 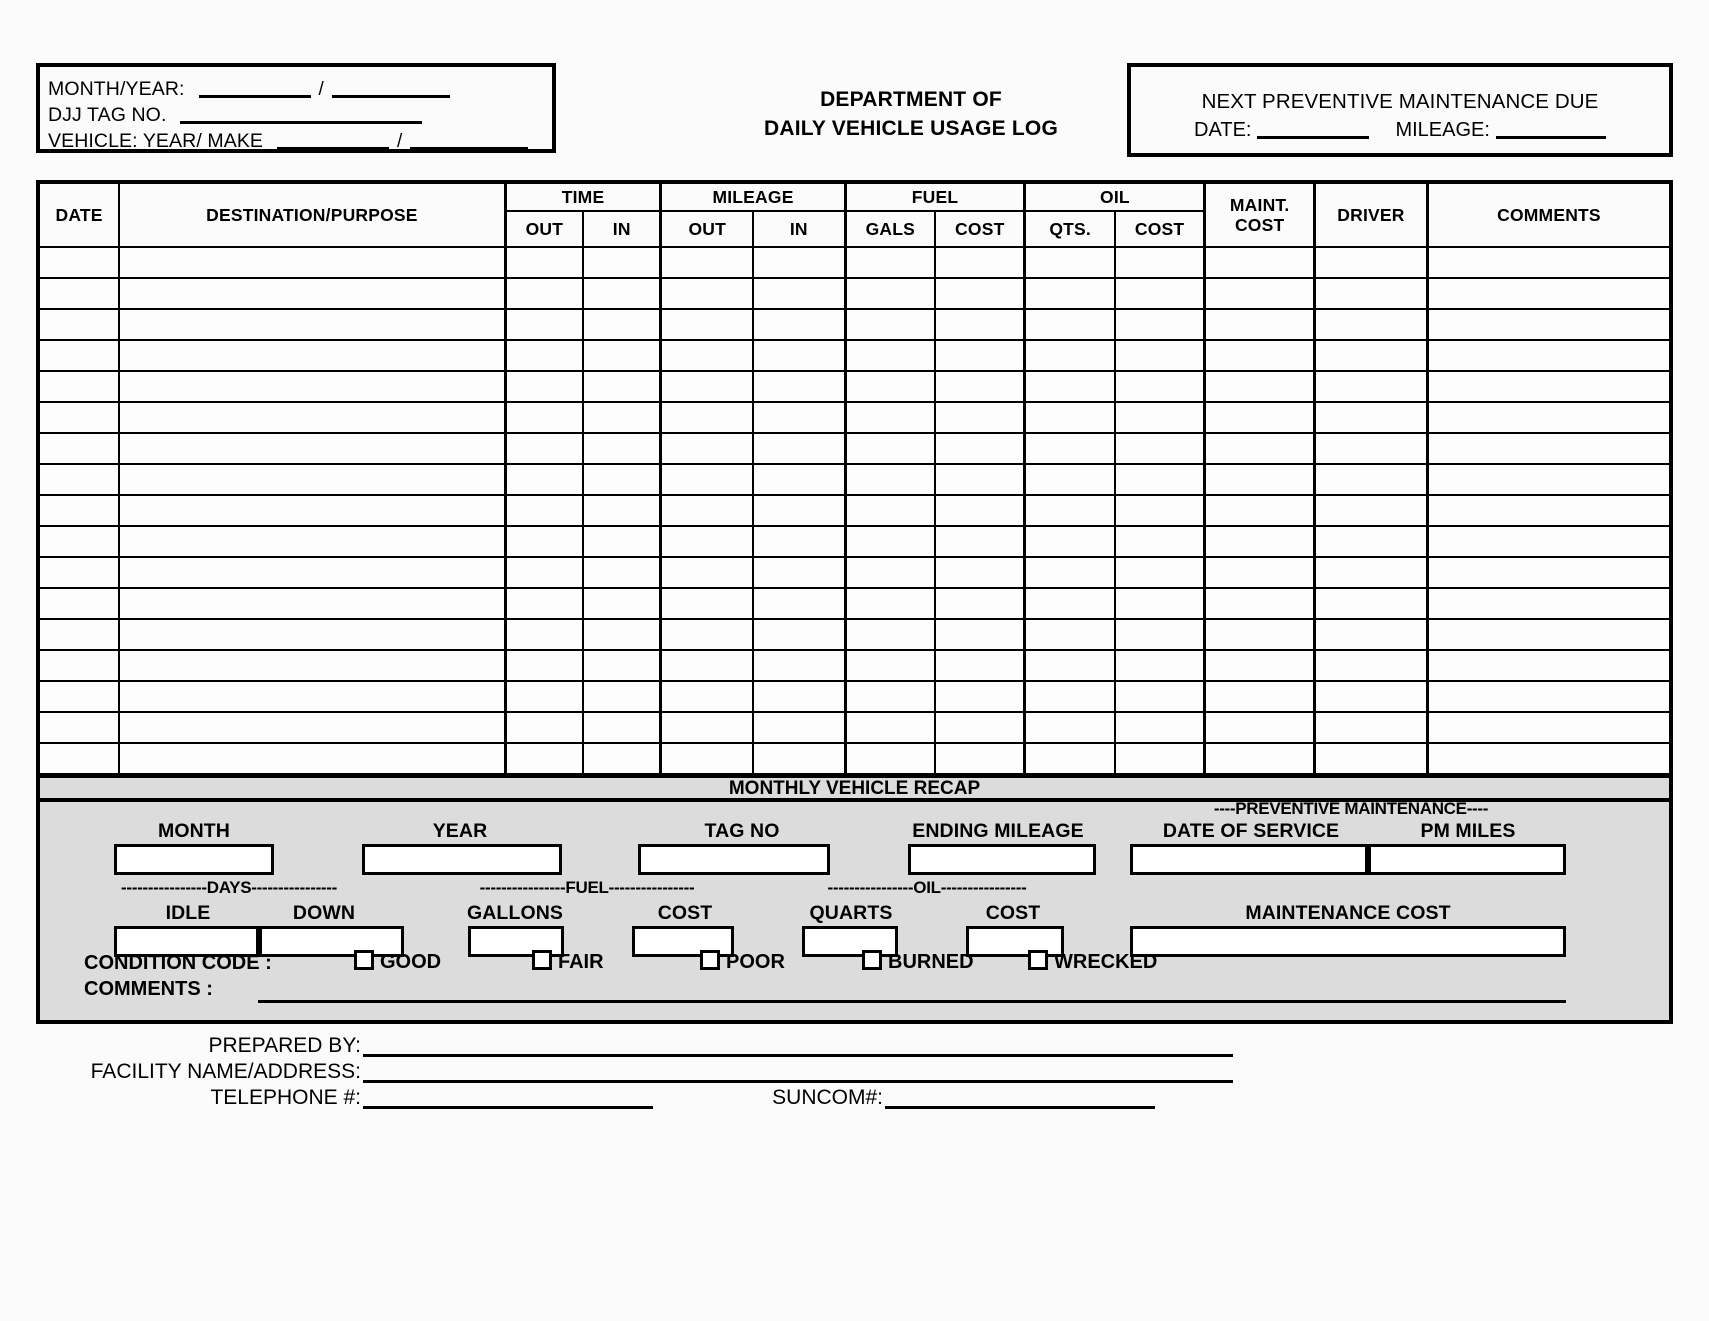 What do you see at coordinates (798, 1046) in the screenshot?
I see `prepared-by-input` at bounding box center [798, 1046].